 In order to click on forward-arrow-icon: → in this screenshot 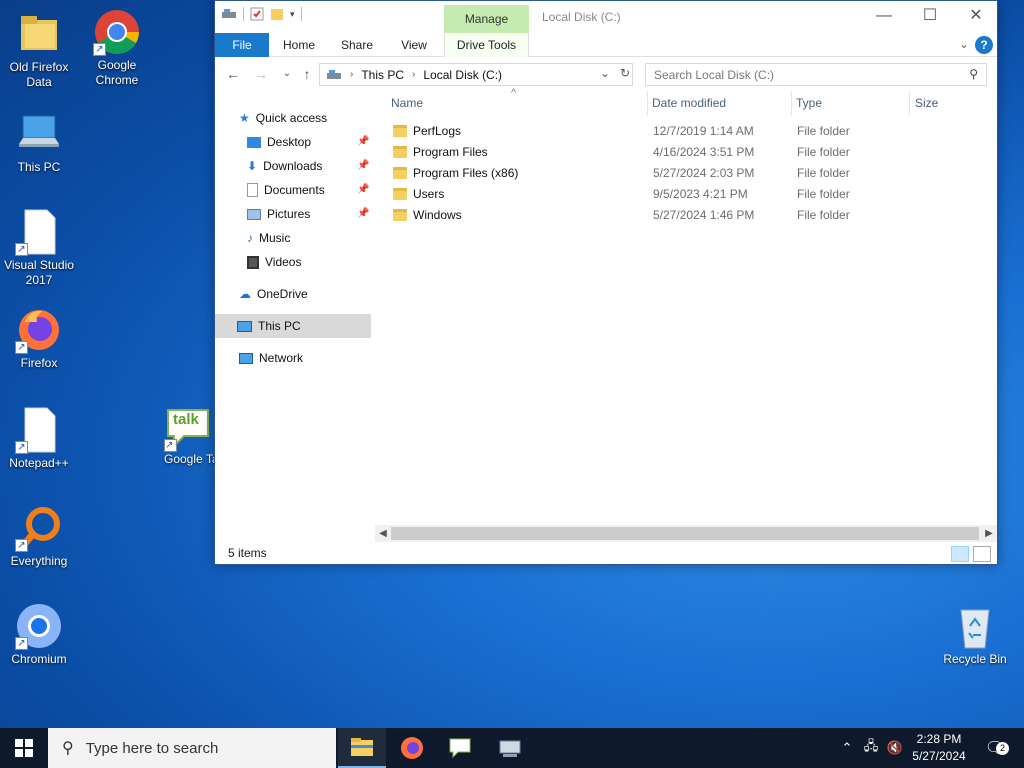, I will do `click(261, 74)`.